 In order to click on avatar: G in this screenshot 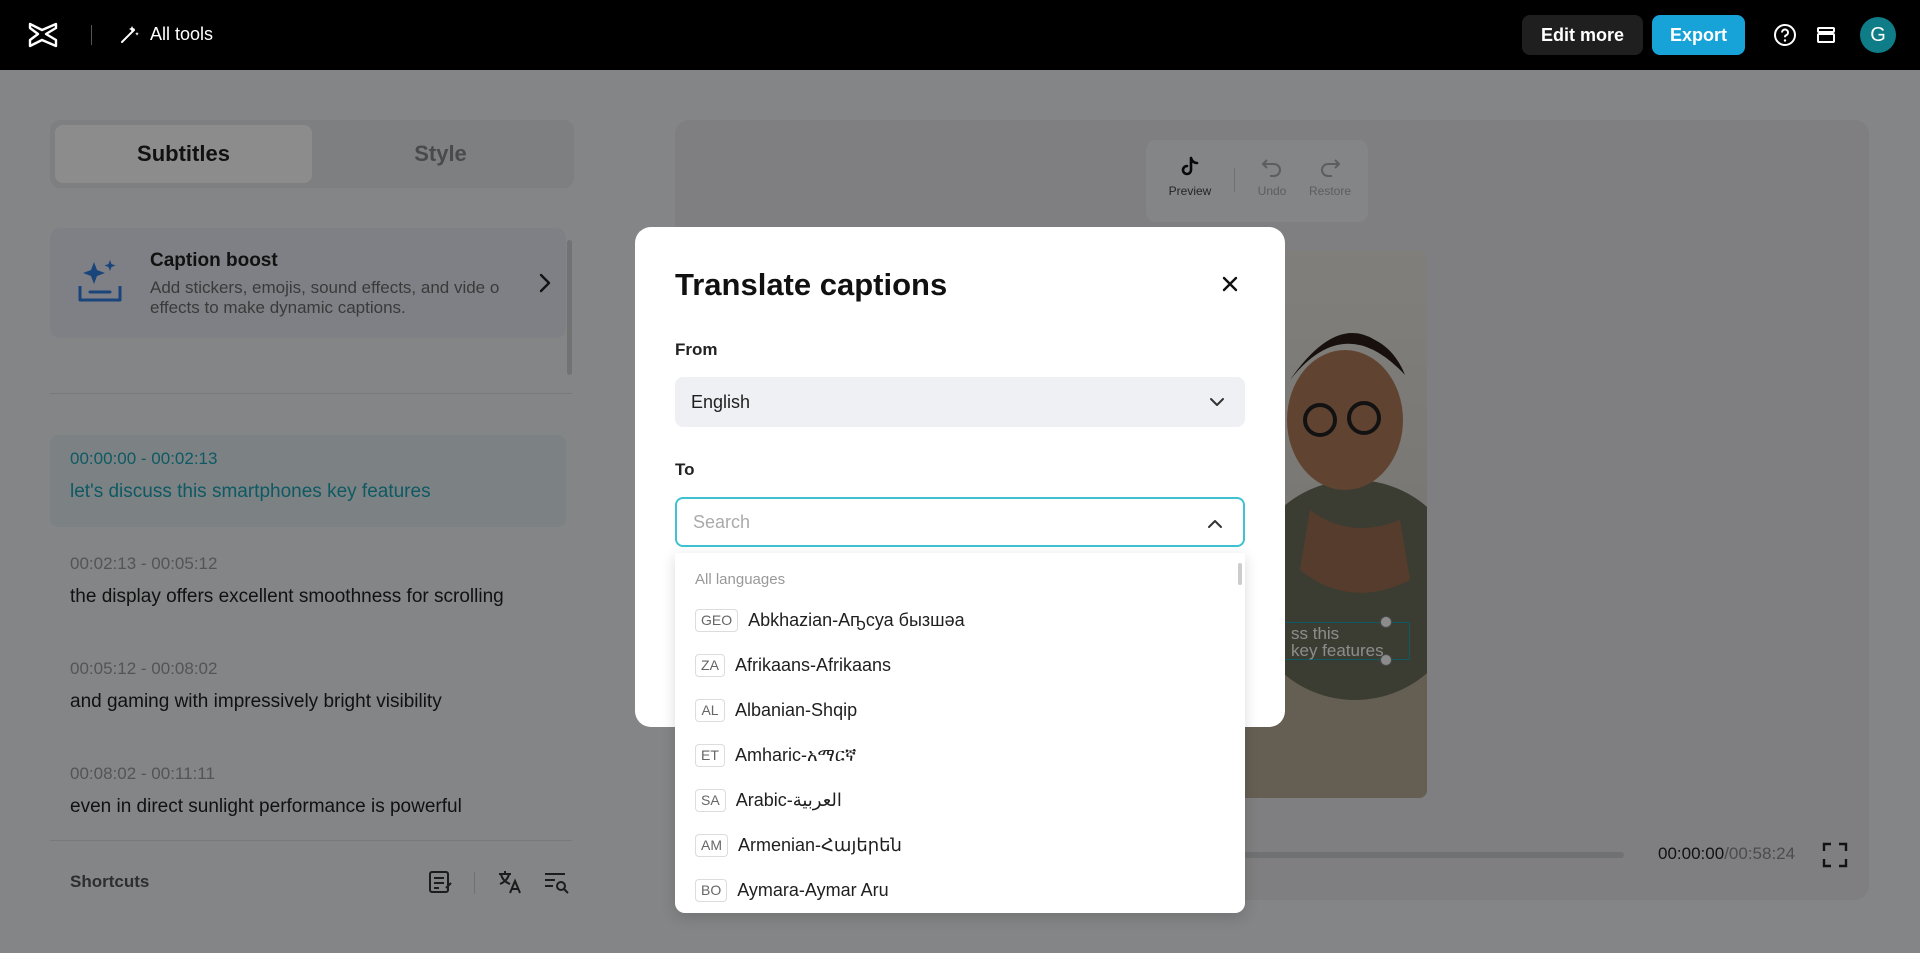, I will do `click(1878, 35)`.